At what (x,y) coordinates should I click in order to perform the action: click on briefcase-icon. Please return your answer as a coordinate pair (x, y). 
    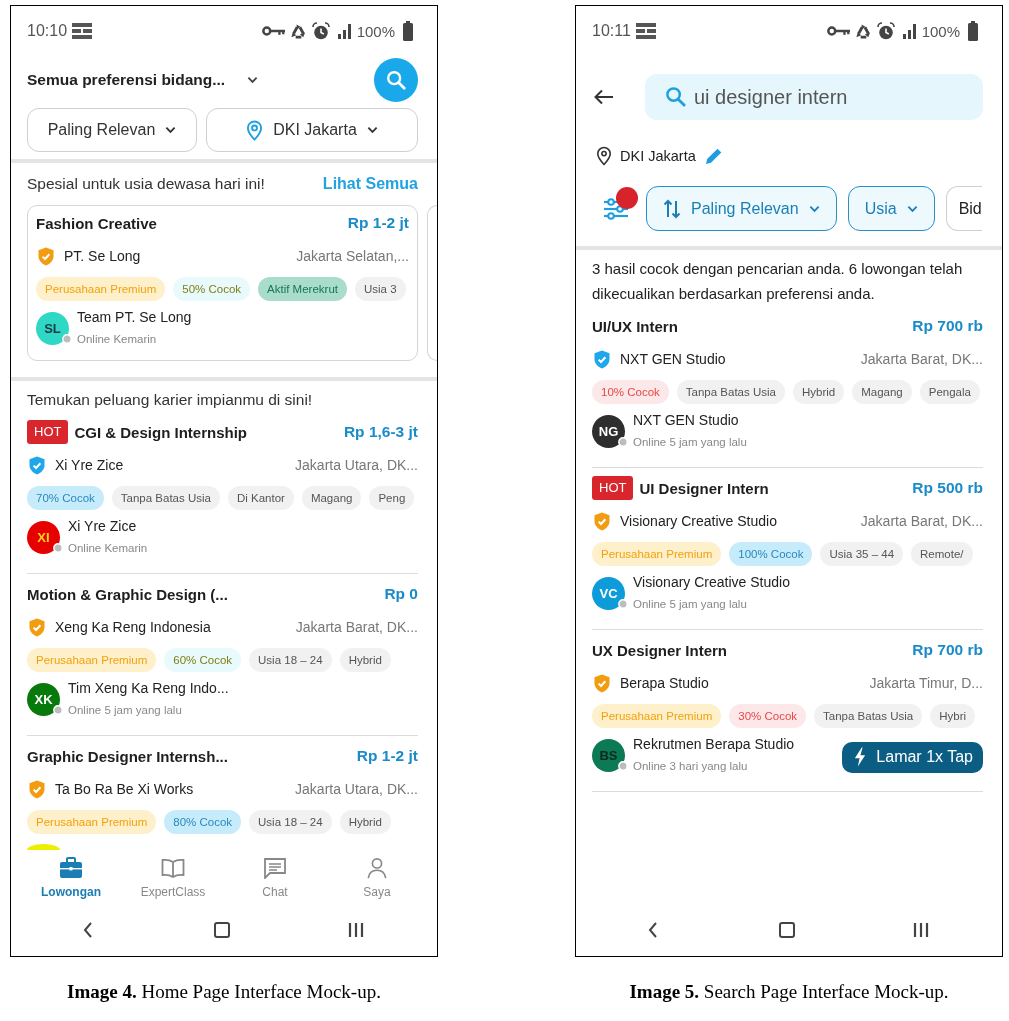
    Looking at the image, I should click on (71, 868).